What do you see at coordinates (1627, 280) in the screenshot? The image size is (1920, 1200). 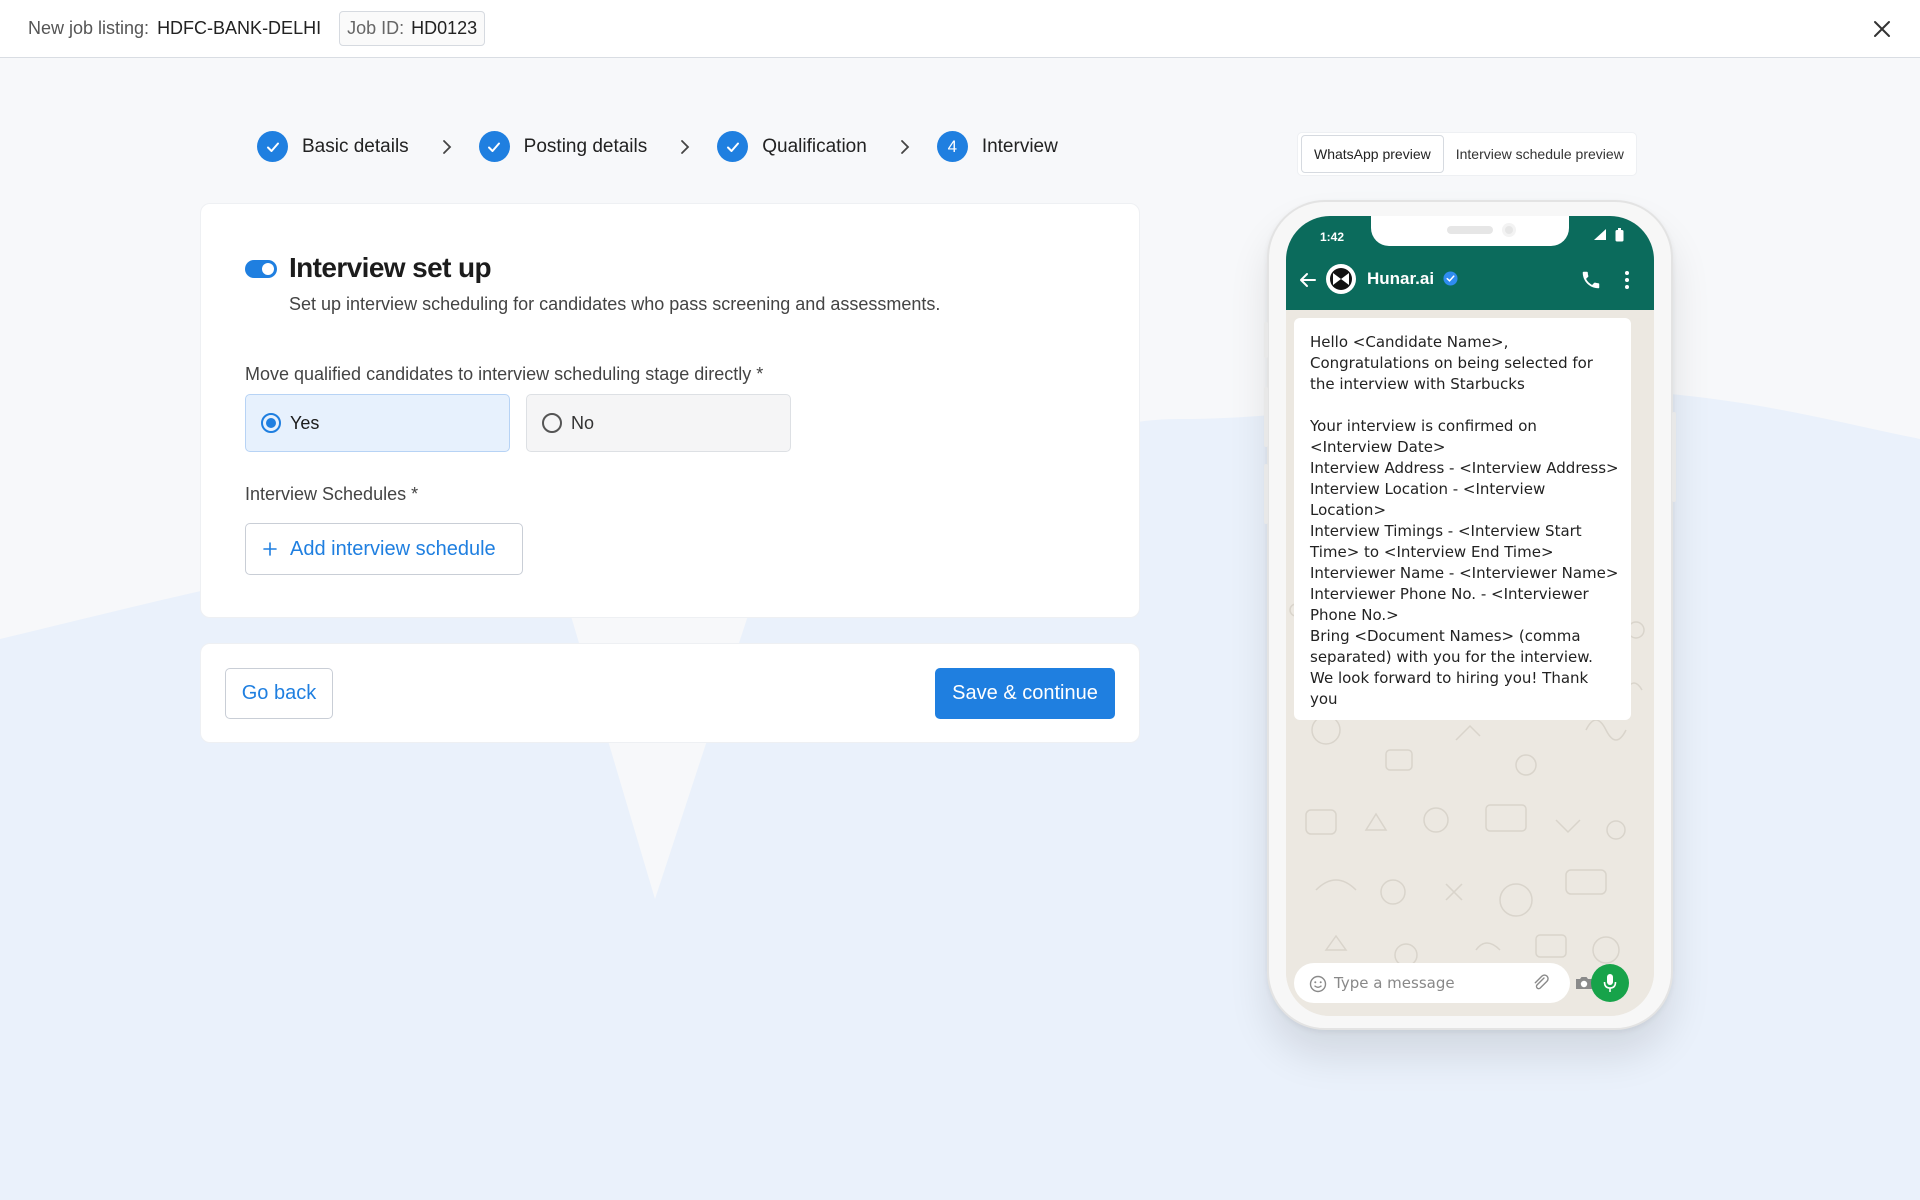 I see `more-vertical-icon` at bounding box center [1627, 280].